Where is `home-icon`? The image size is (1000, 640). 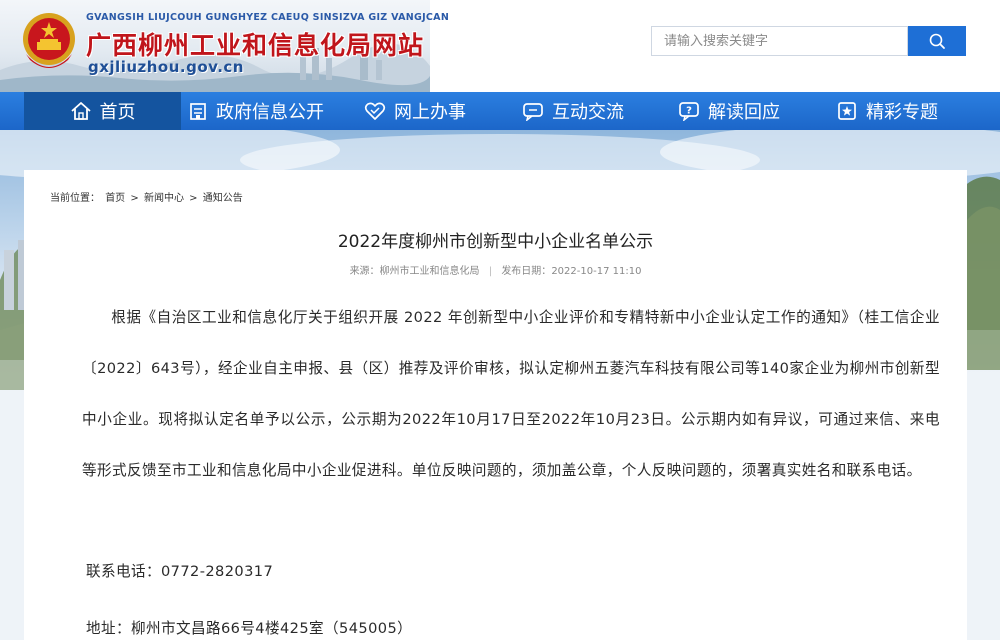
home-icon is located at coordinates (80, 111).